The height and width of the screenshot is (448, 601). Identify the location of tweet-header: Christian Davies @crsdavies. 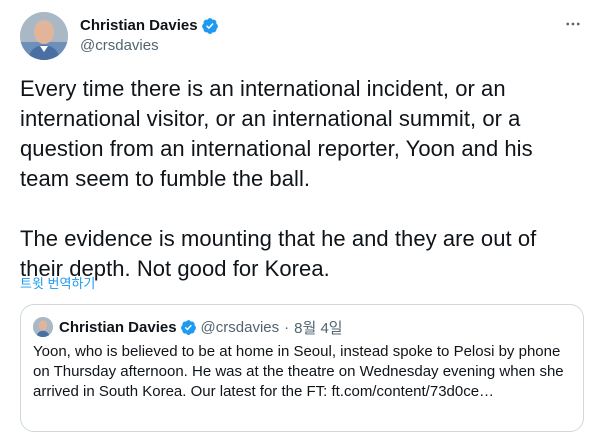
(119, 36).